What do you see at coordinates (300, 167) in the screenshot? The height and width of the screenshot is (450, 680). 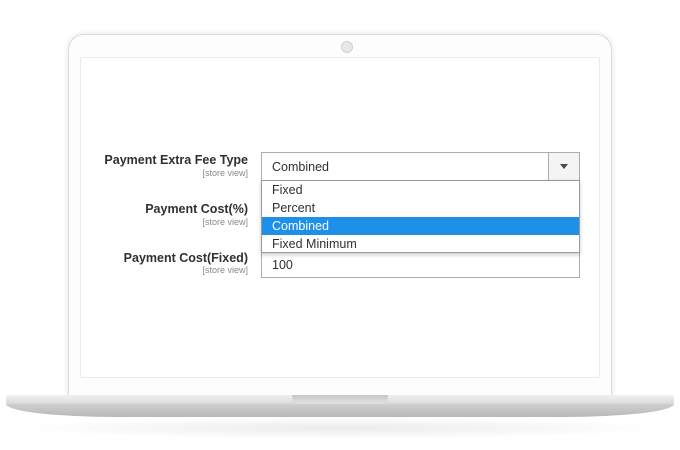 I see `select-current-value: Combined` at bounding box center [300, 167].